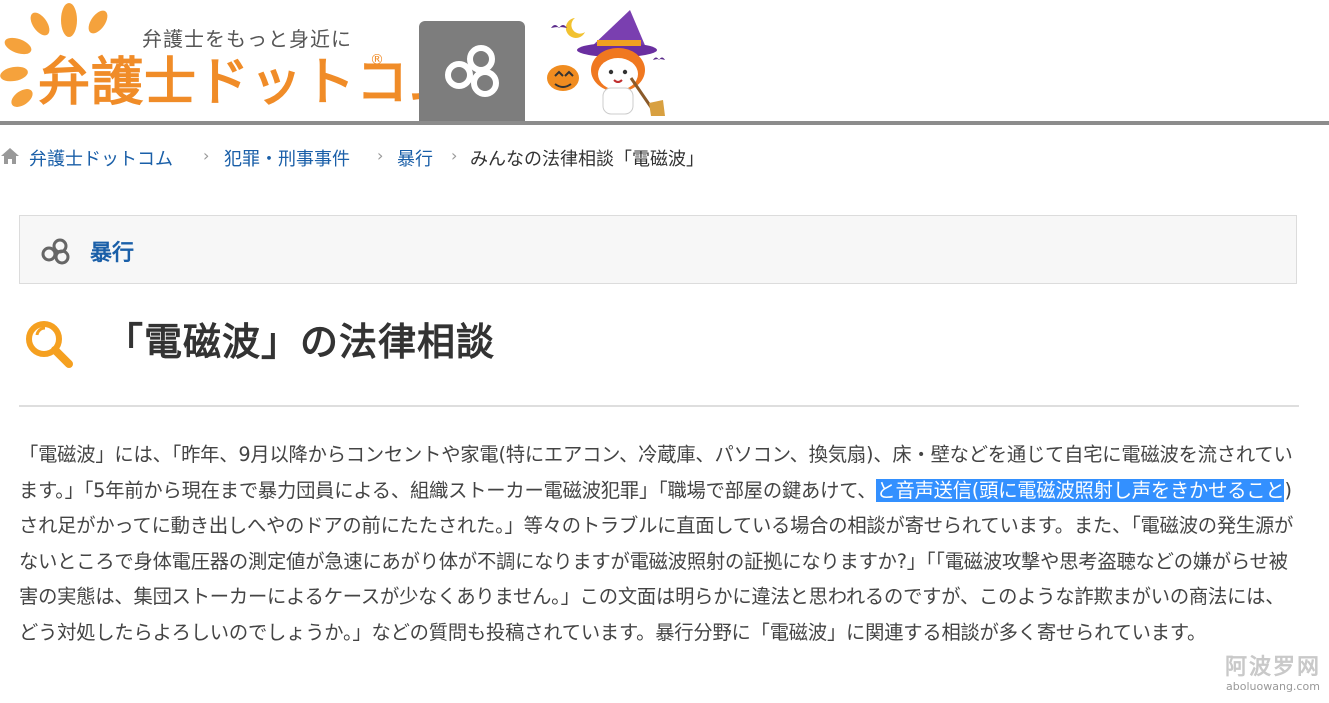 Image resolution: width=1329 pixels, height=703 pixels. What do you see at coordinates (1080, 490) in the screenshot?
I see `selected-text: と音声送信(頭に電磁波照射し声をきかせること` at bounding box center [1080, 490].